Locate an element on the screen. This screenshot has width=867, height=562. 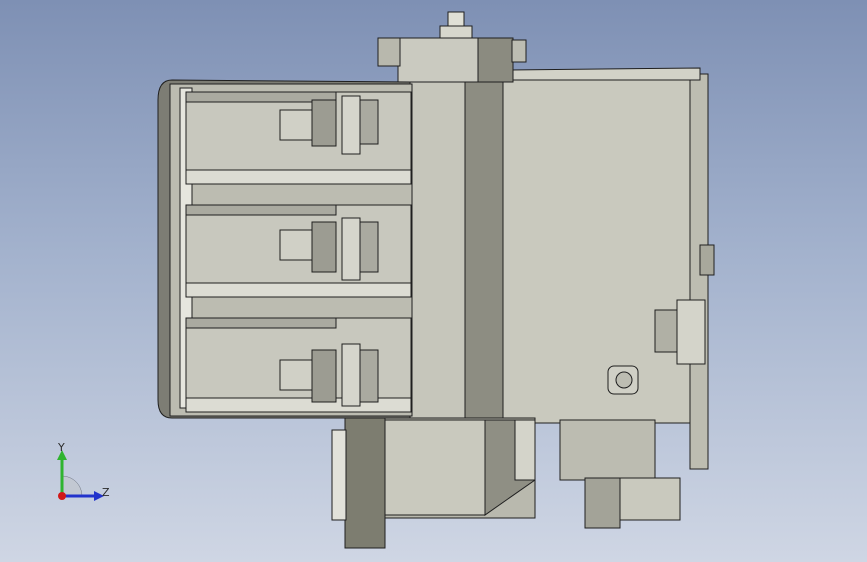
top-connector is located at coordinates (452, 47).